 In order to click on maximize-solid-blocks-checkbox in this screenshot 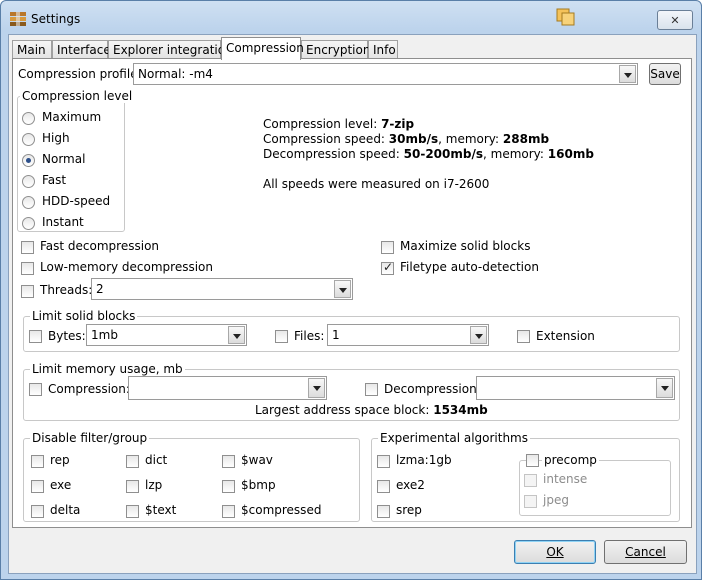, I will do `click(387, 247)`.